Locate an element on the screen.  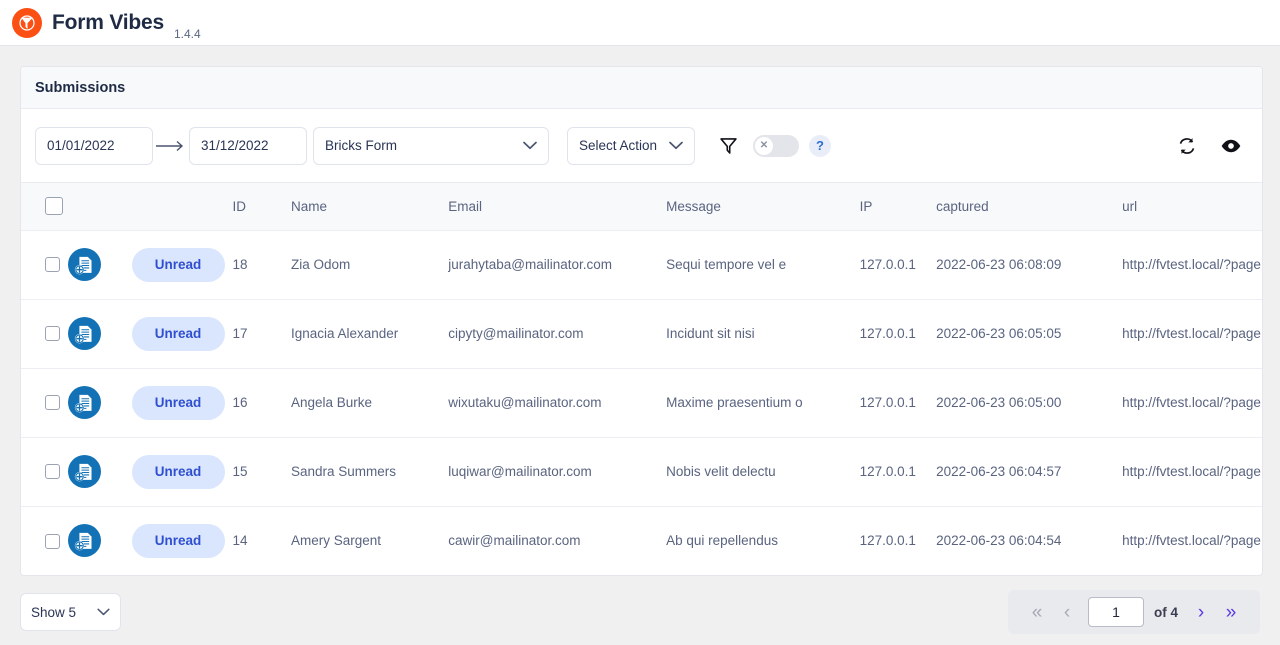
cell-message: Sequi tempore vel e is located at coordinates (763, 265).